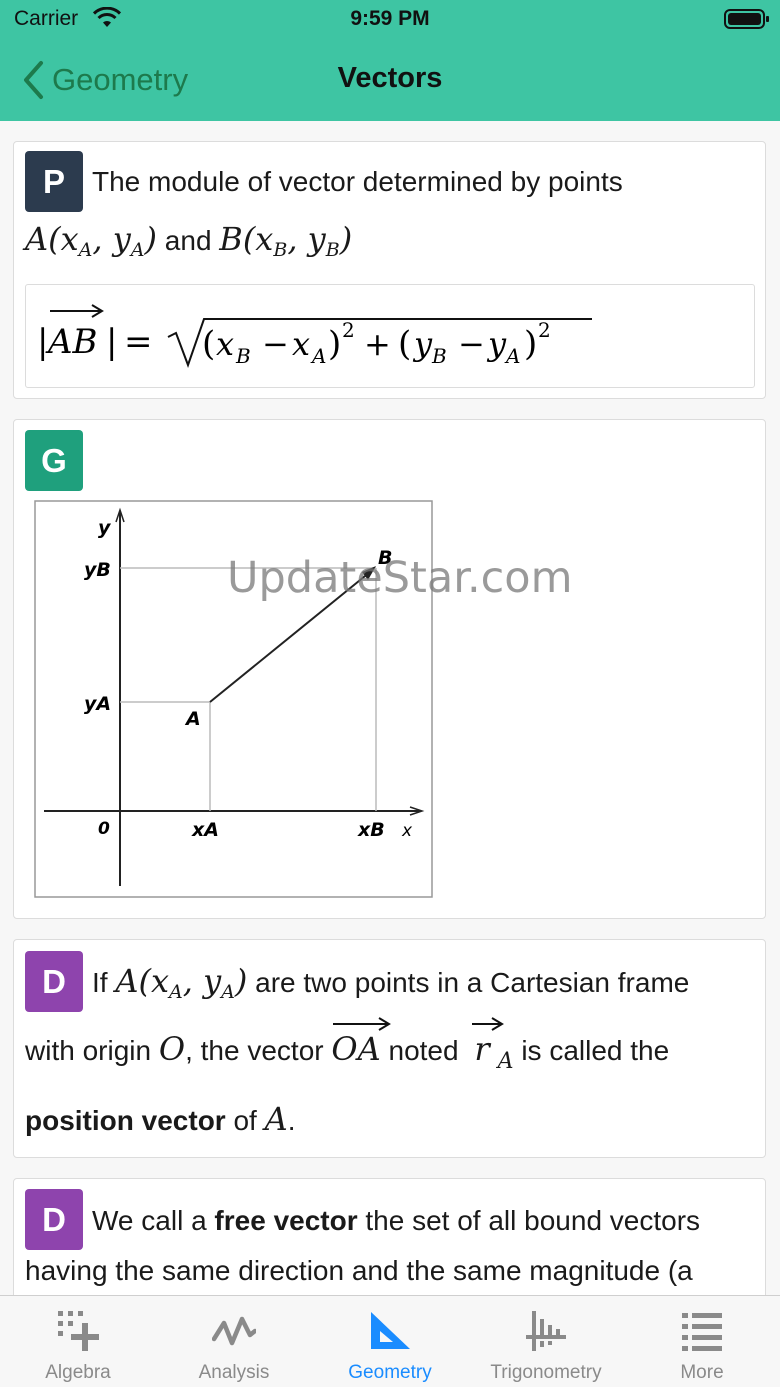 The width and height of the screenshot is (780, 1387). Describe the element at coordinates (390, 60) in the screenshot. I see `navigation-header: Carrier 9:59 PM Geometry Vectors` at that location.